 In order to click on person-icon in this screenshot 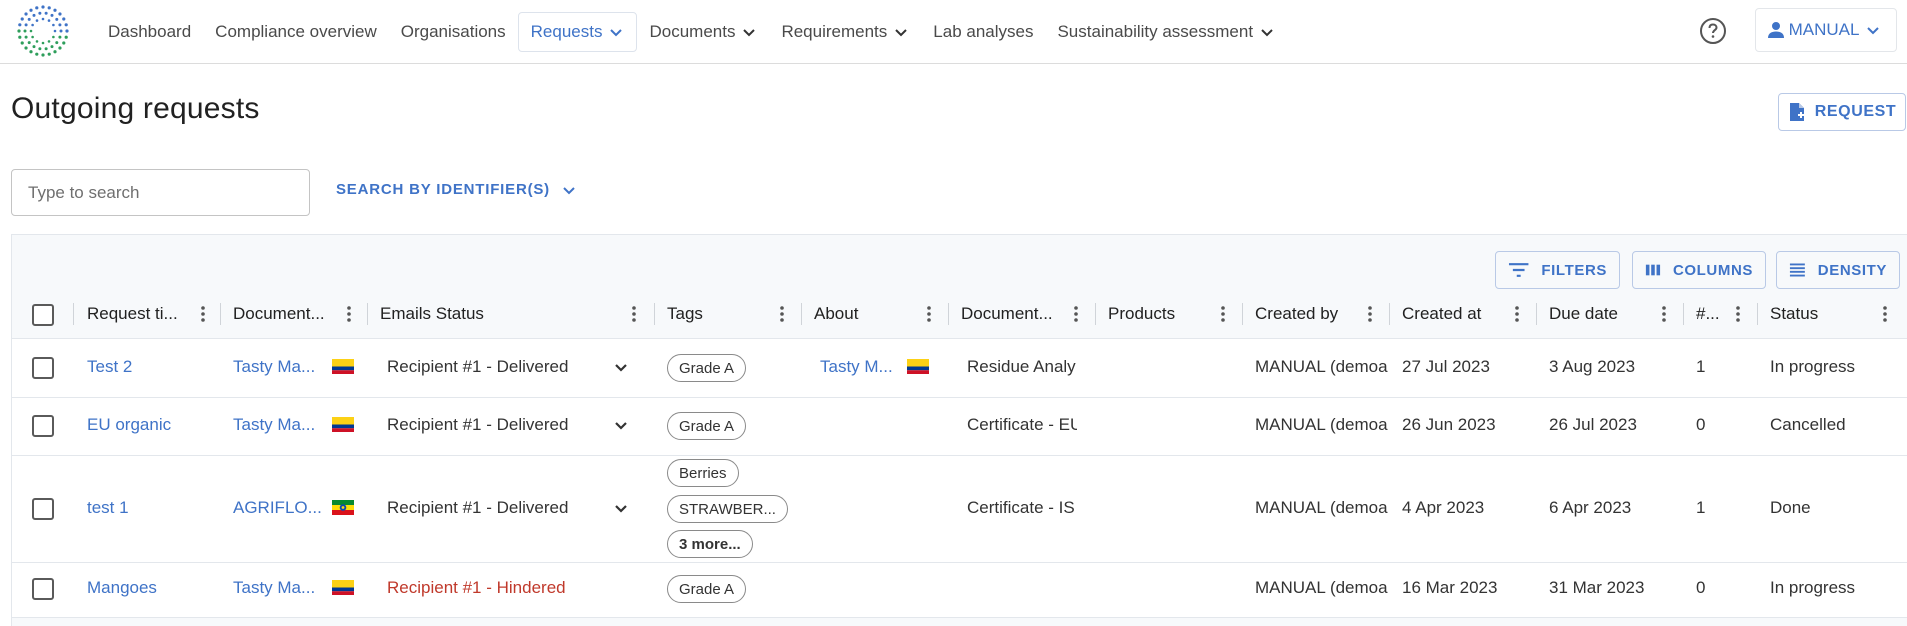, I will do `click(1775, 30)`.